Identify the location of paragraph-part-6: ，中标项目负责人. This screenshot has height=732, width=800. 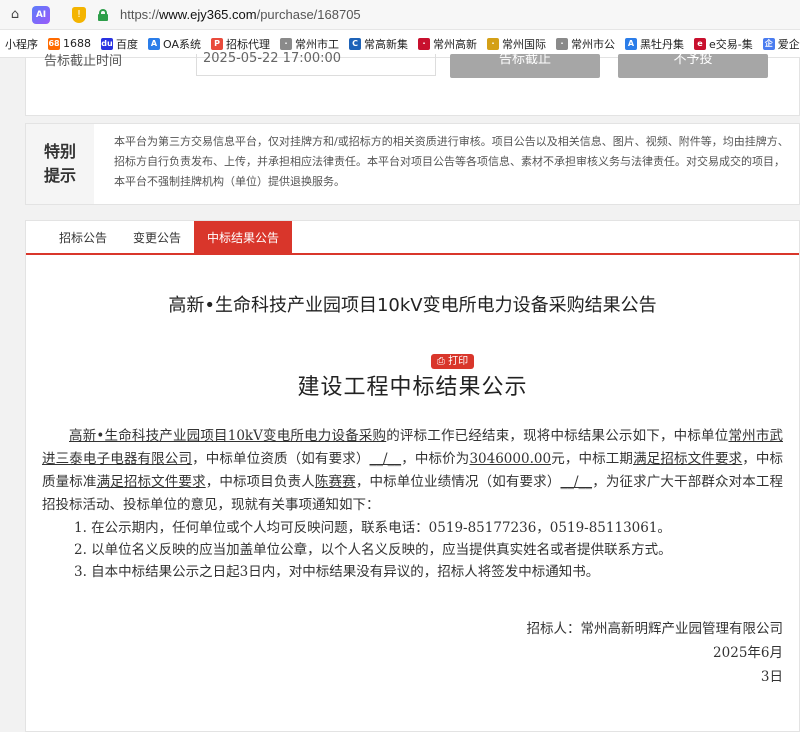
(260, 482).